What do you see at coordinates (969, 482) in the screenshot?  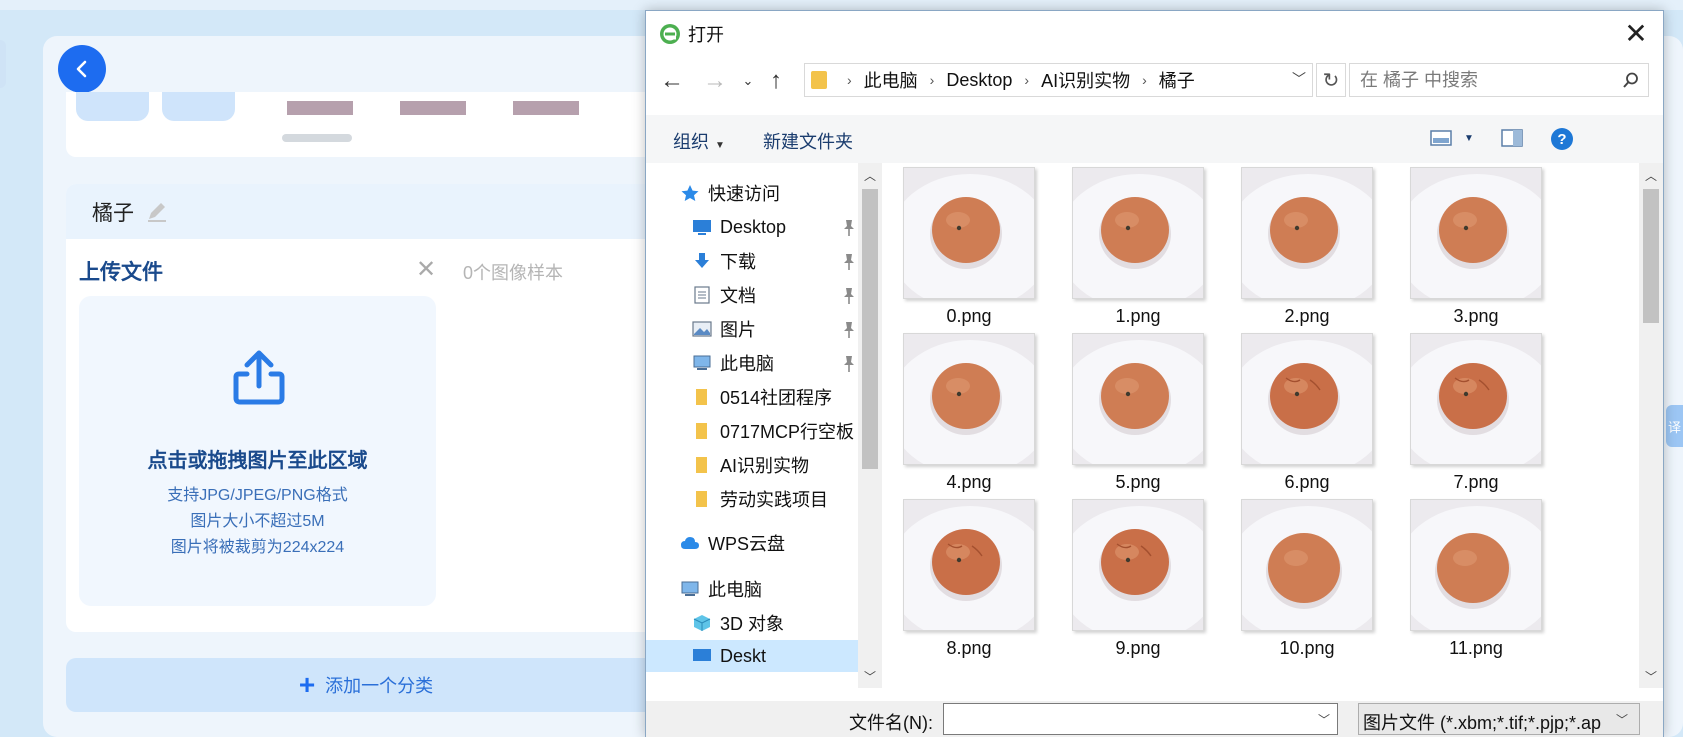 I see `file-name: 4.png` at bounding box center [969, 482].